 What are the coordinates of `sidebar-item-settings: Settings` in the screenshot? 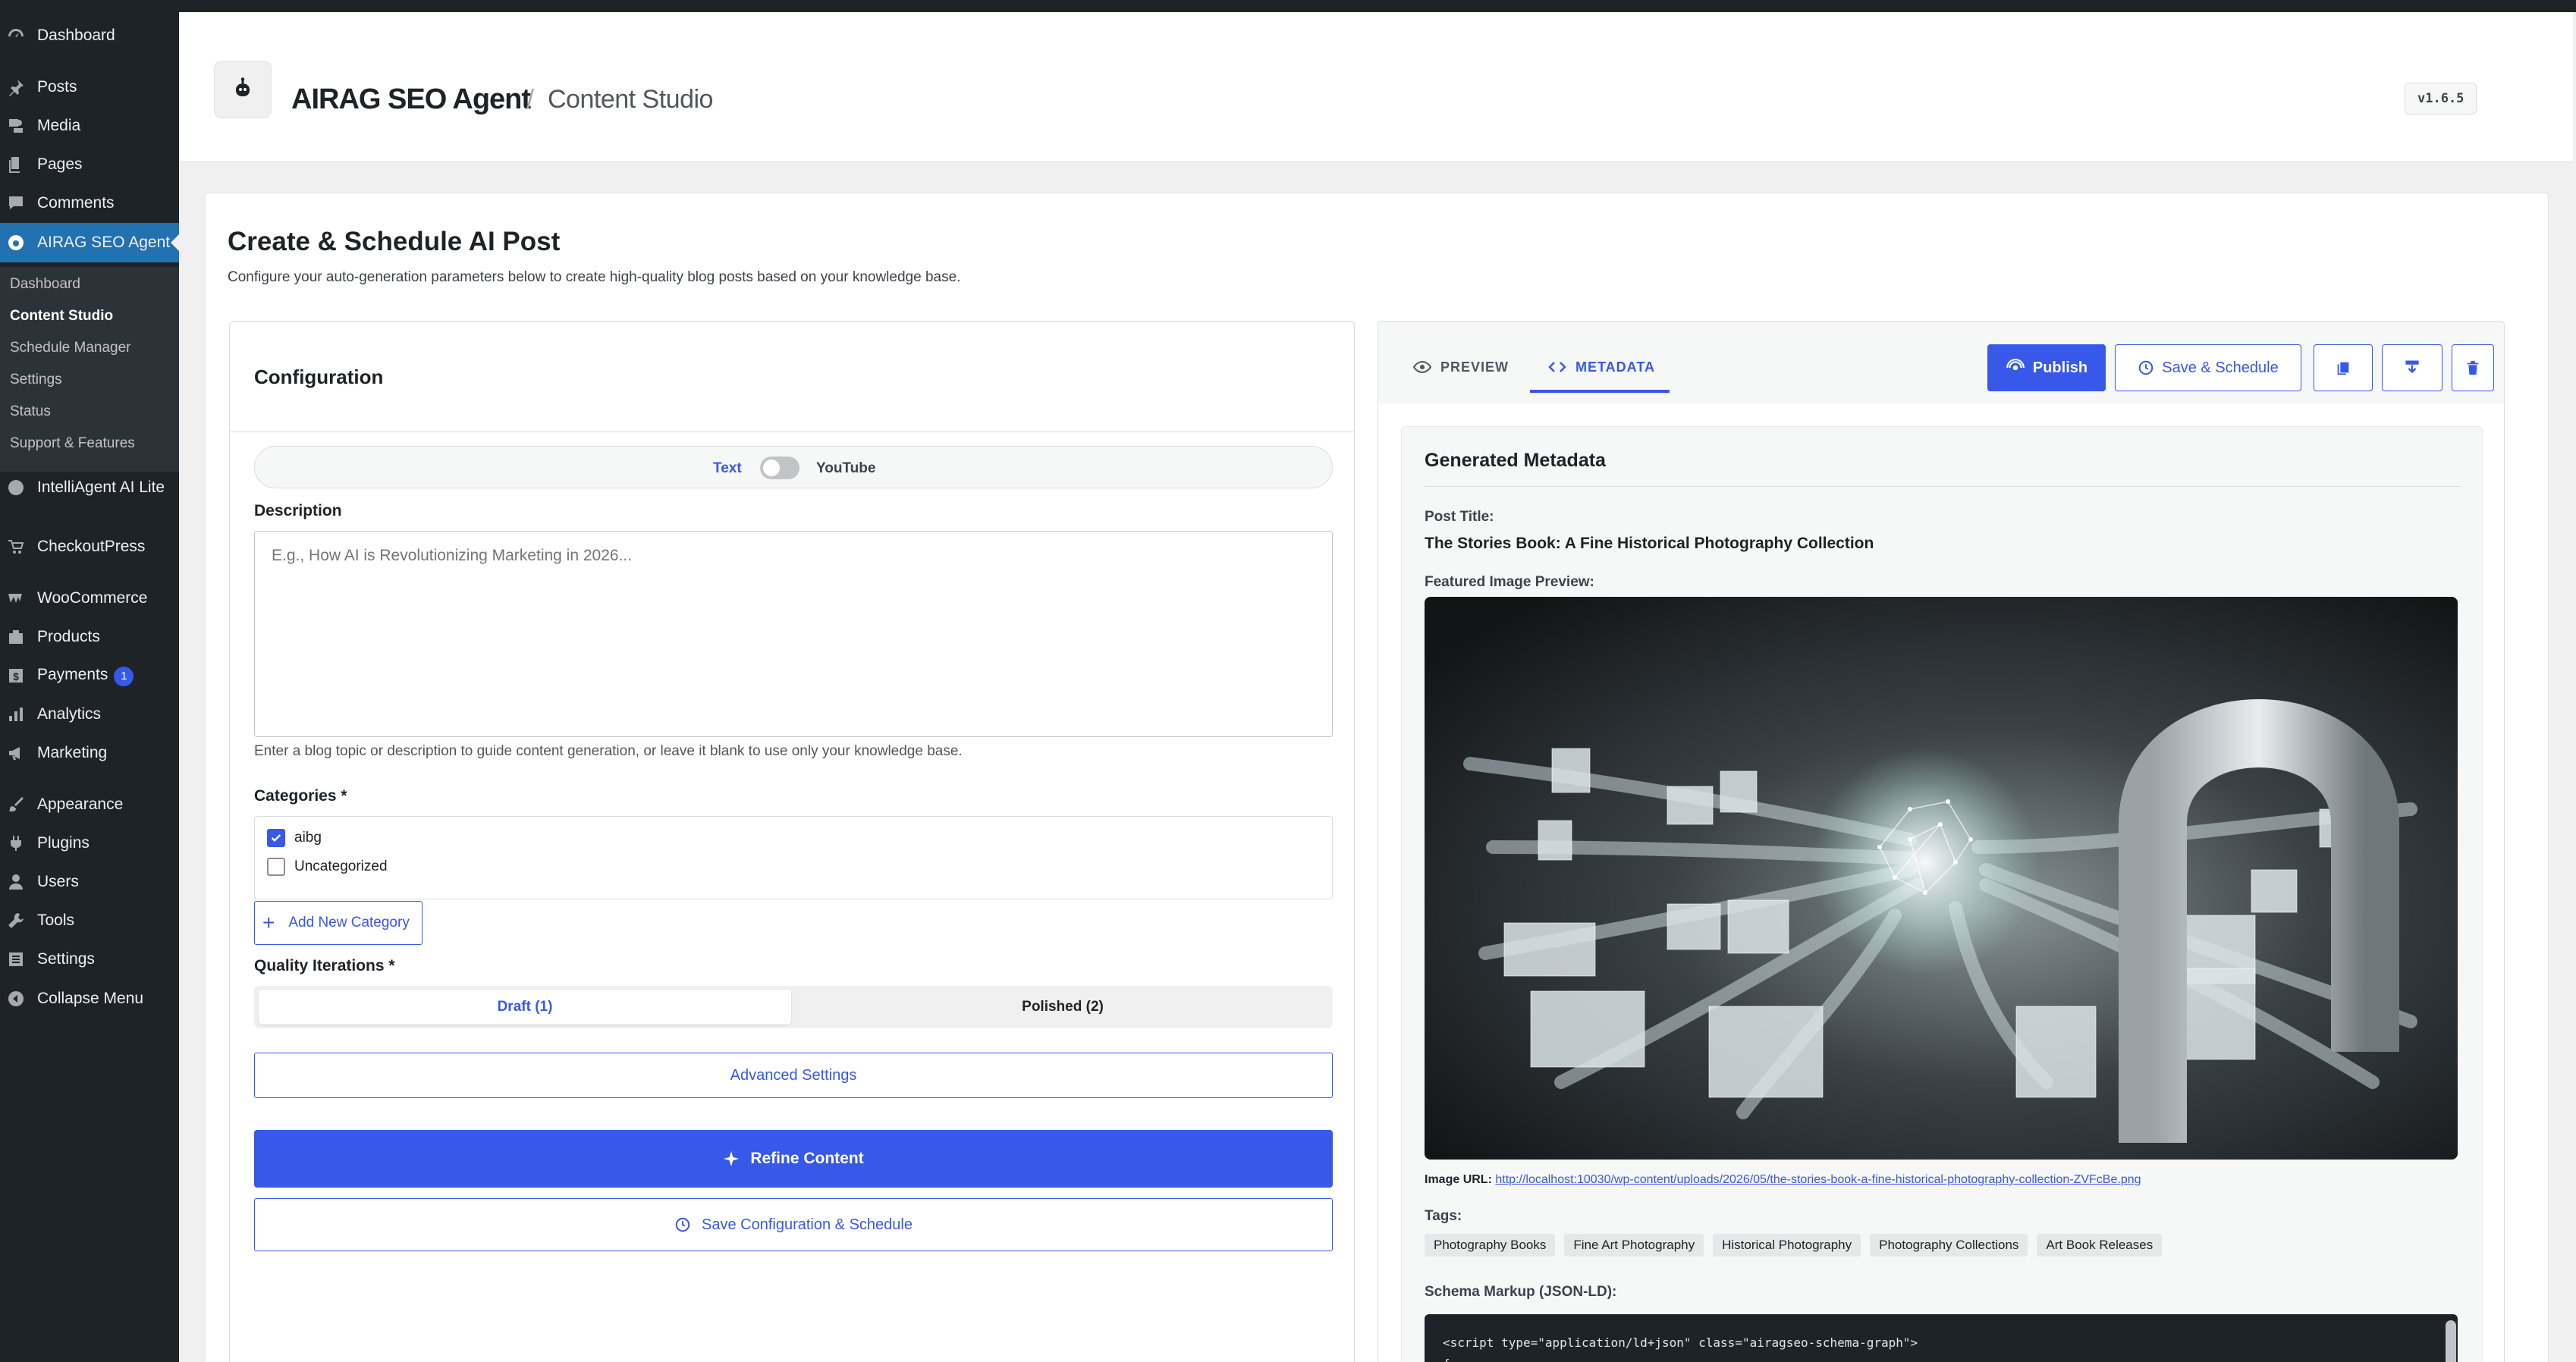 It's located at (89, 959).